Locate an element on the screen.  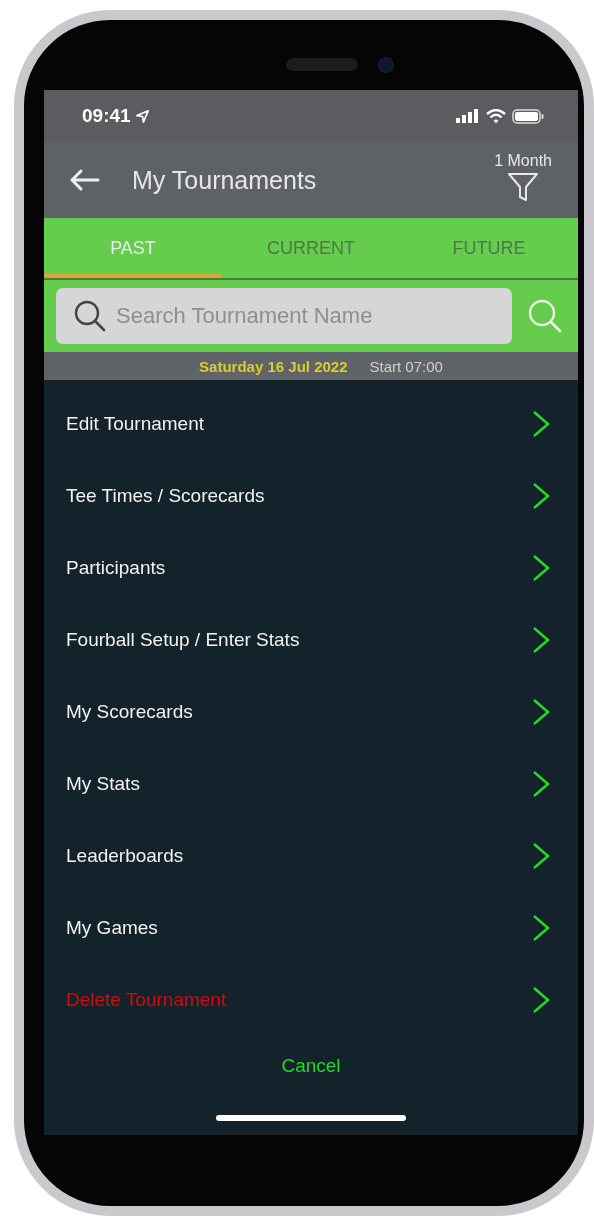
back-arrow-icon is located at coordinates (84, 180).